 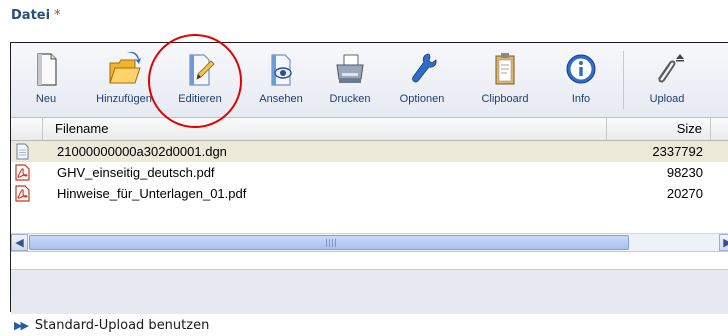 I want to click on view-eye-icon, so click(x=281, y=70).